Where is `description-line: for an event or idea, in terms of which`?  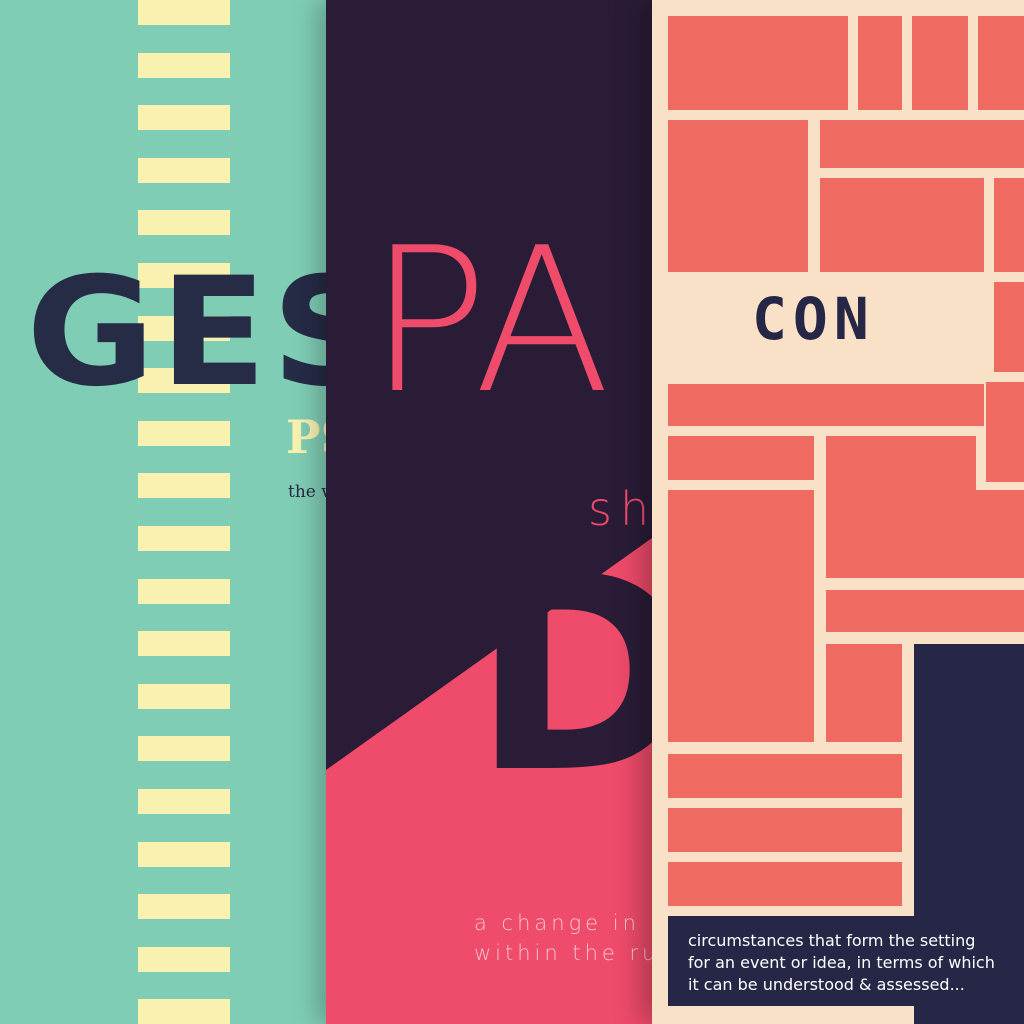 description-line: for an event or idea, in terms of which is located at coordinates (841, 962).